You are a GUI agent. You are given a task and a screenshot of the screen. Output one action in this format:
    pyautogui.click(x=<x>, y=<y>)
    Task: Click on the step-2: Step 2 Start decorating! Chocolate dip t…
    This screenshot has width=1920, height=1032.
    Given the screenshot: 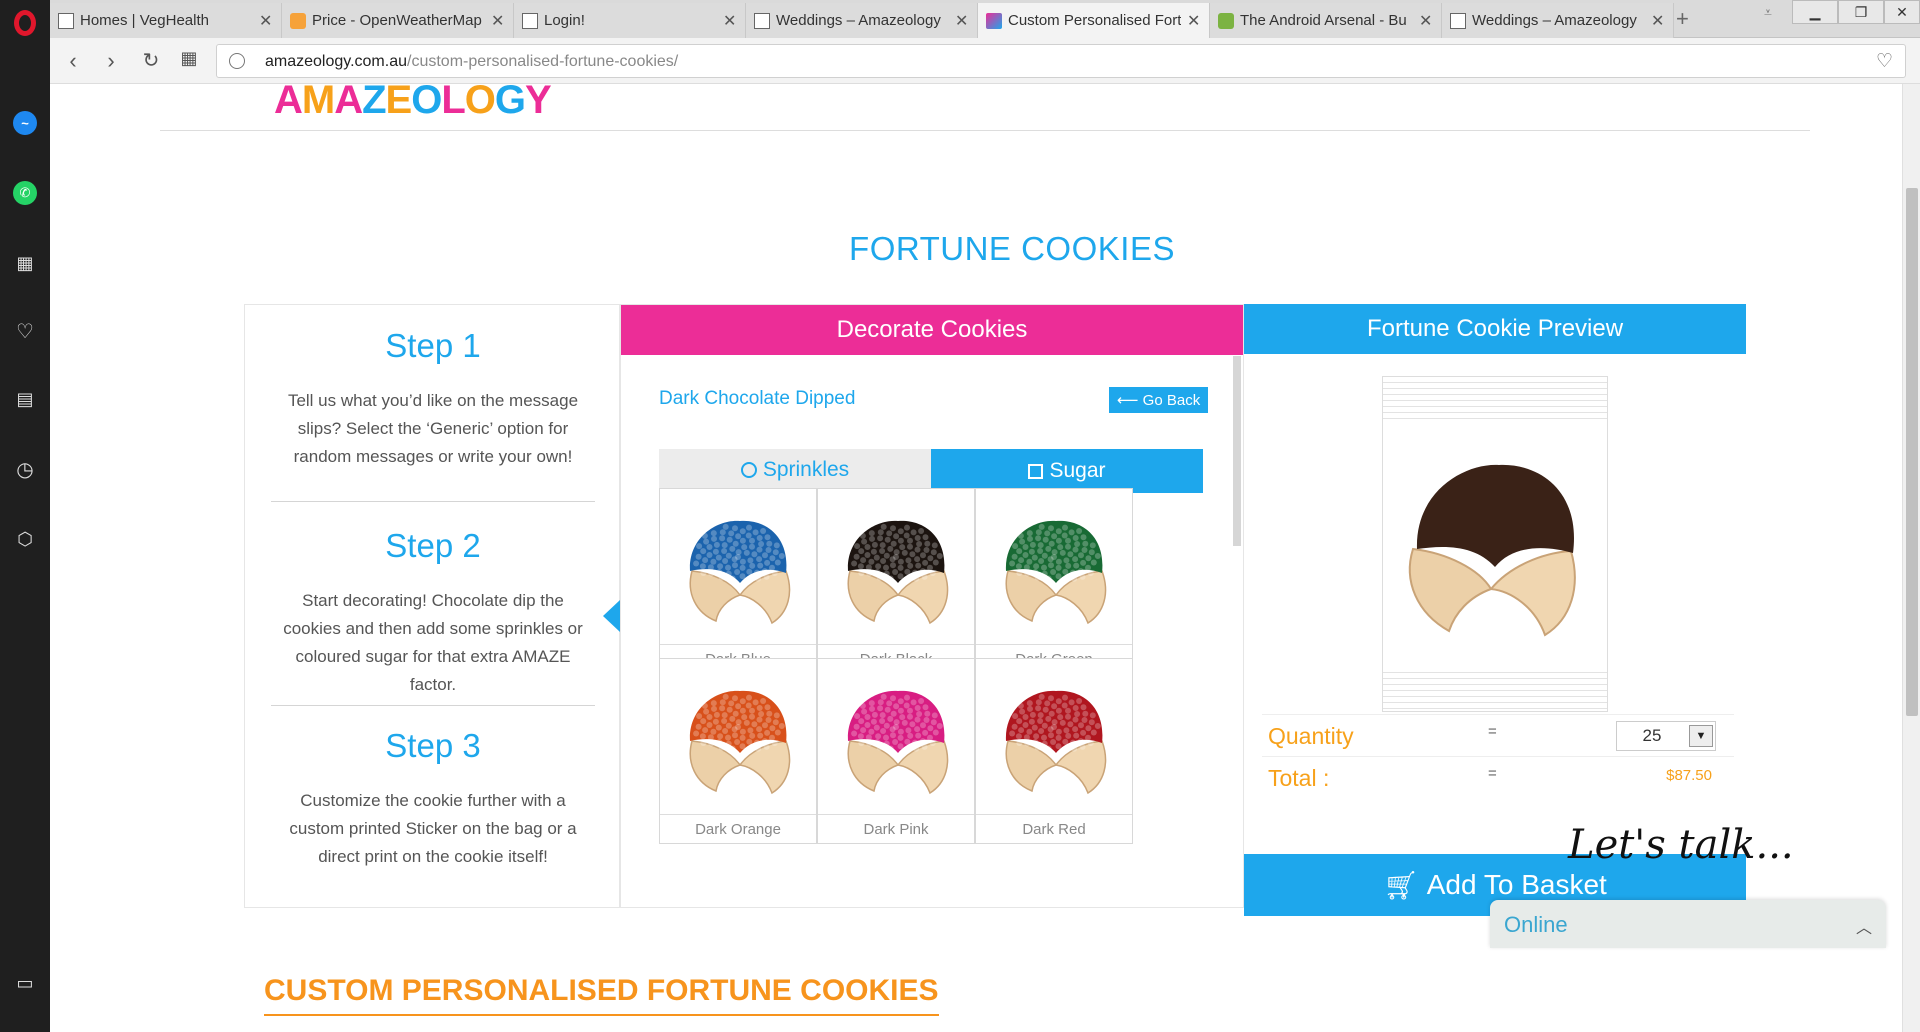 What is the action you would take?
    pyautogui.click(x=433, y=613)
    